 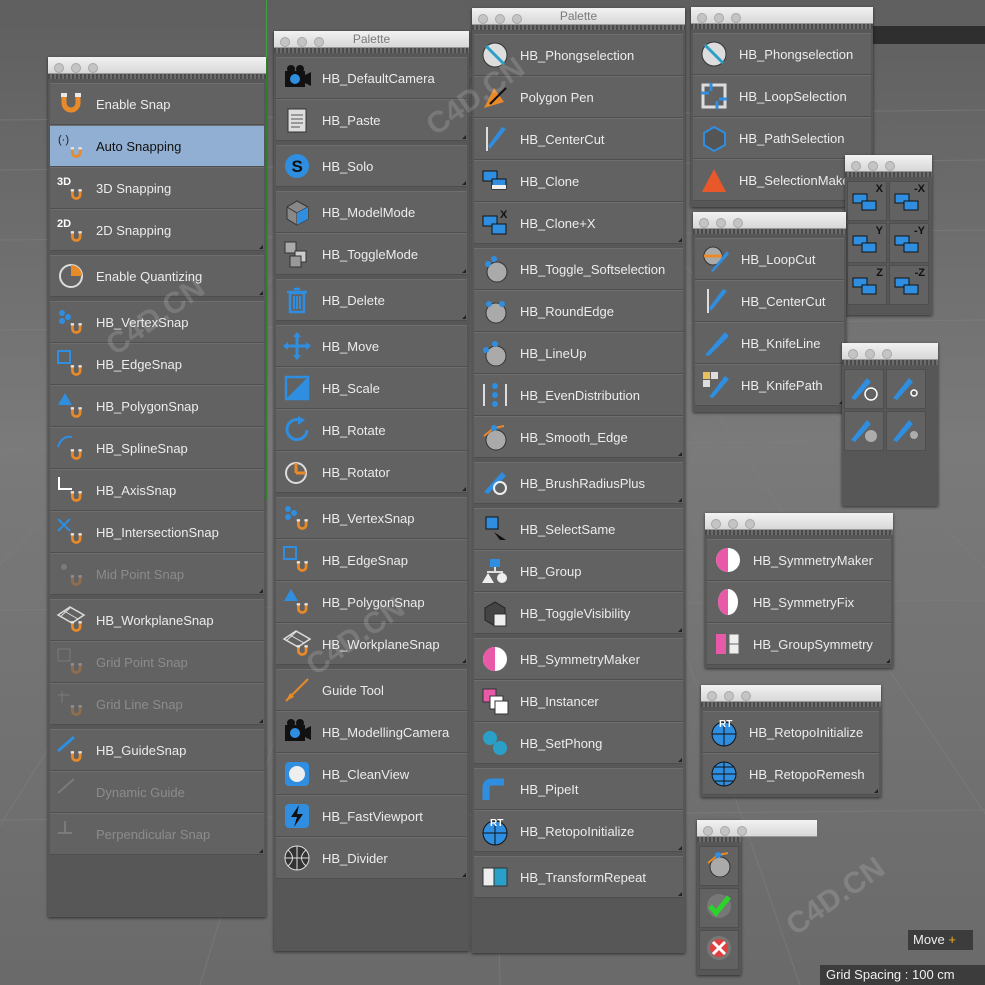 I want to click on 2d-snapping-button: 2D 2D Snapping, so click(x=157, y=230).